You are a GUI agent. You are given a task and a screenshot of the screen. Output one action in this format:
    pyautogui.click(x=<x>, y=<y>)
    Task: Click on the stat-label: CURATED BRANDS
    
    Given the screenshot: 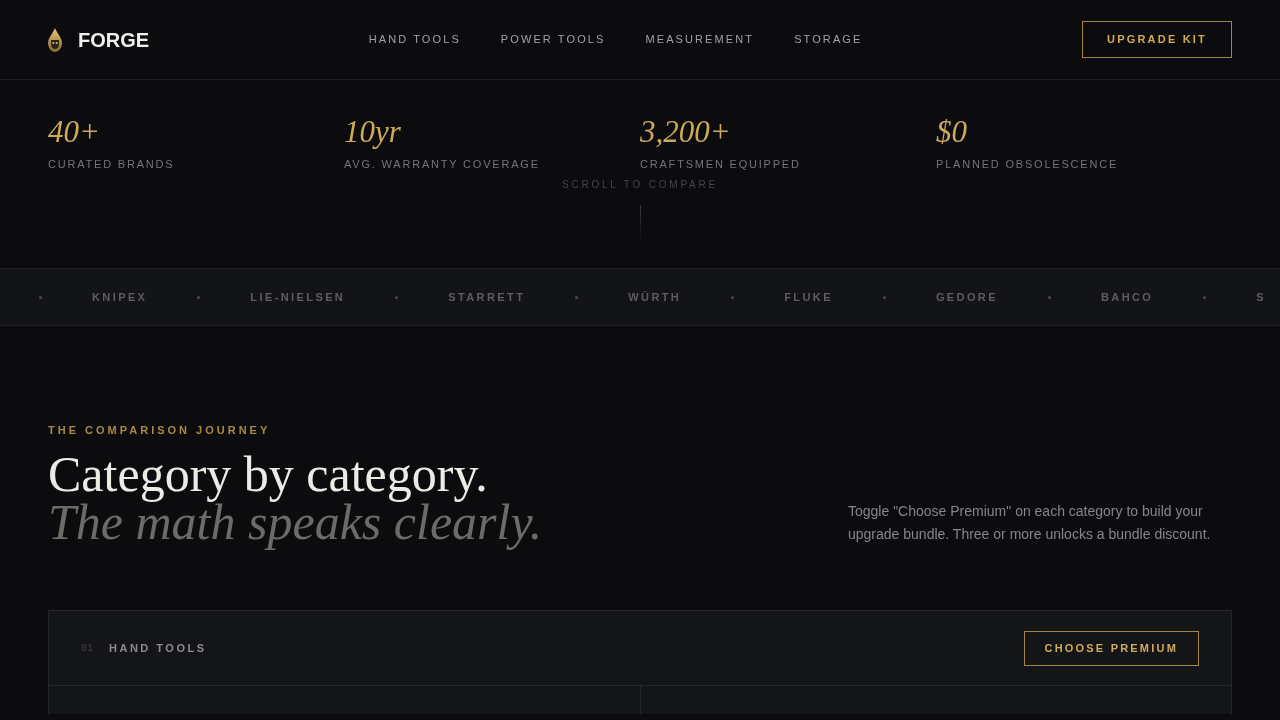 What is the action you would take?
    pyautogui.click(x=112, y=164)
    